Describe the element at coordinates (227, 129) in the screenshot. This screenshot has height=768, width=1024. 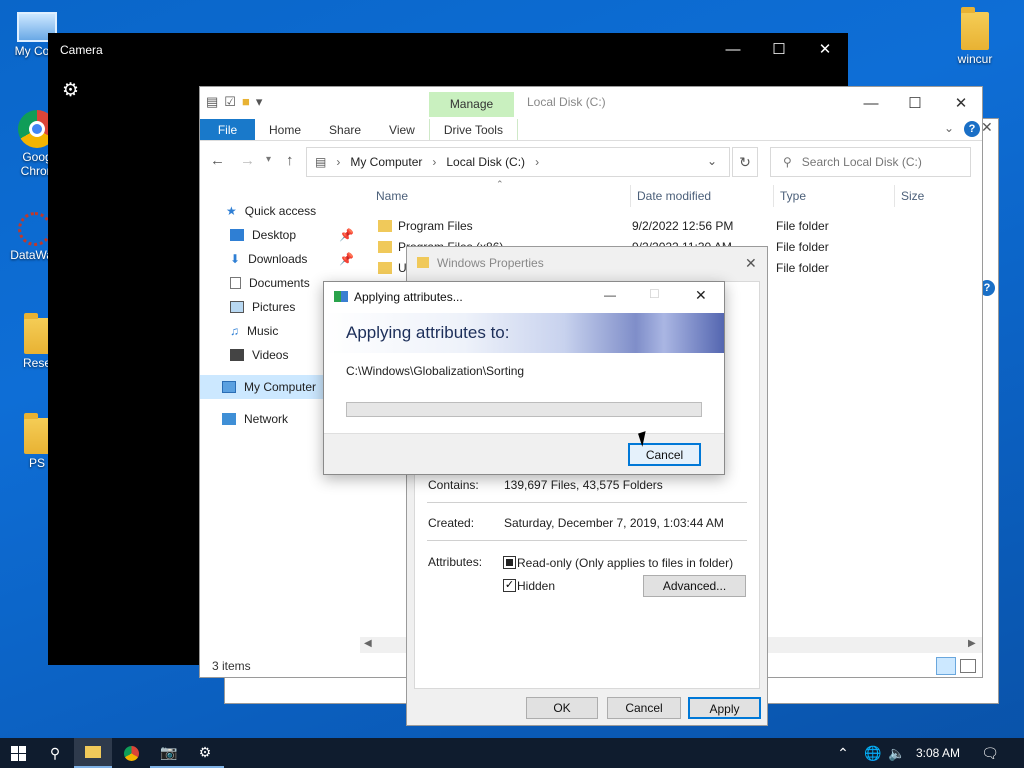
I see `tab-file: File` at that location.